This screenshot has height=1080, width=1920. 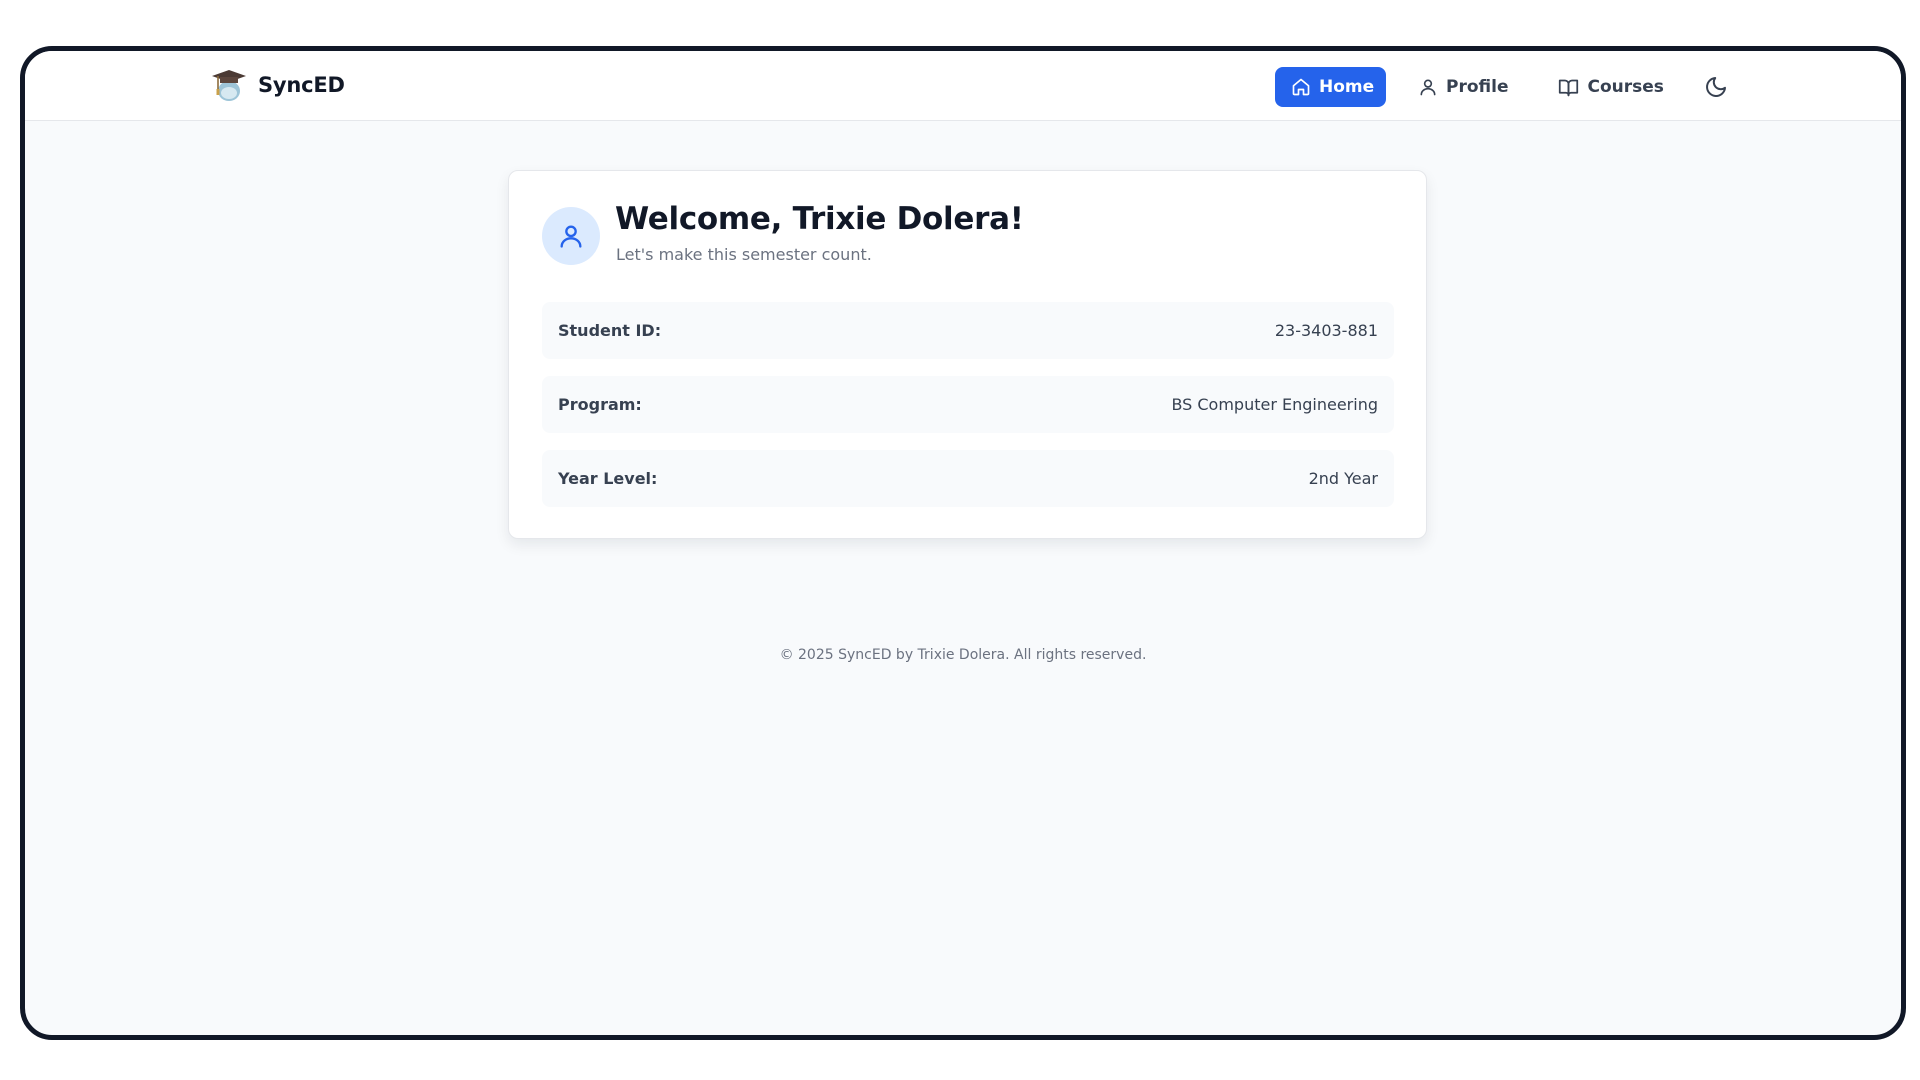 I want to click on nav-courses-button: Courses, so click(x=1610, y=87).